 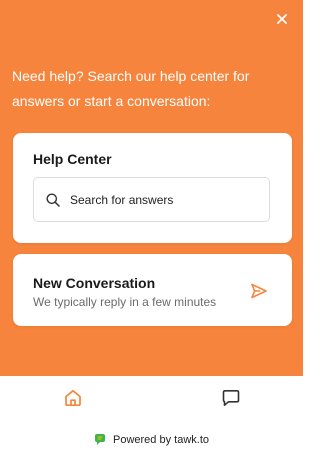 I want to click on close-button, so click(x=282, y=19).